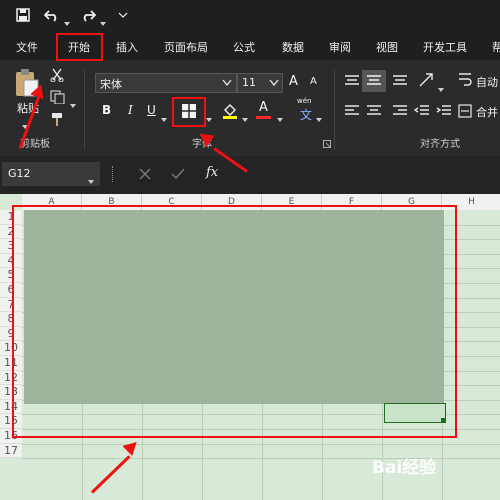 The width and height of the screenshot is (500, 500). Describe the element at coordinates (166, 83) in the screenshot. I see `font-name-select: 宋体` at that location.